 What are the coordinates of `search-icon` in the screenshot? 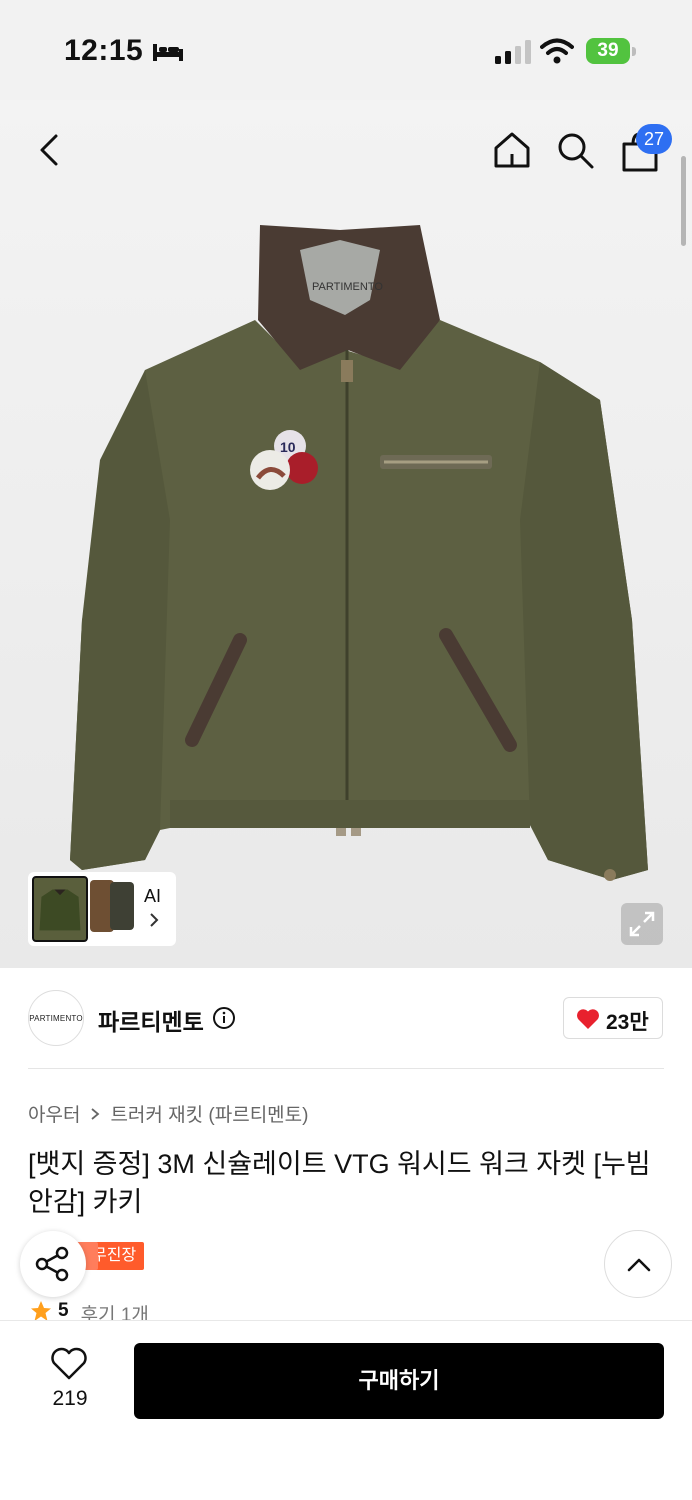 It's located at (575, 150).